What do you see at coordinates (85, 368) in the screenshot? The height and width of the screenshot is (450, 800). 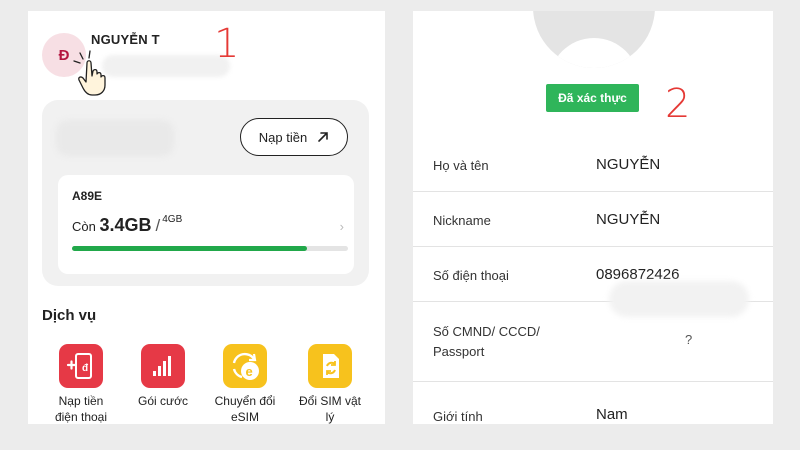 I see `svg-text: đ` at bounding box center [85, 368].